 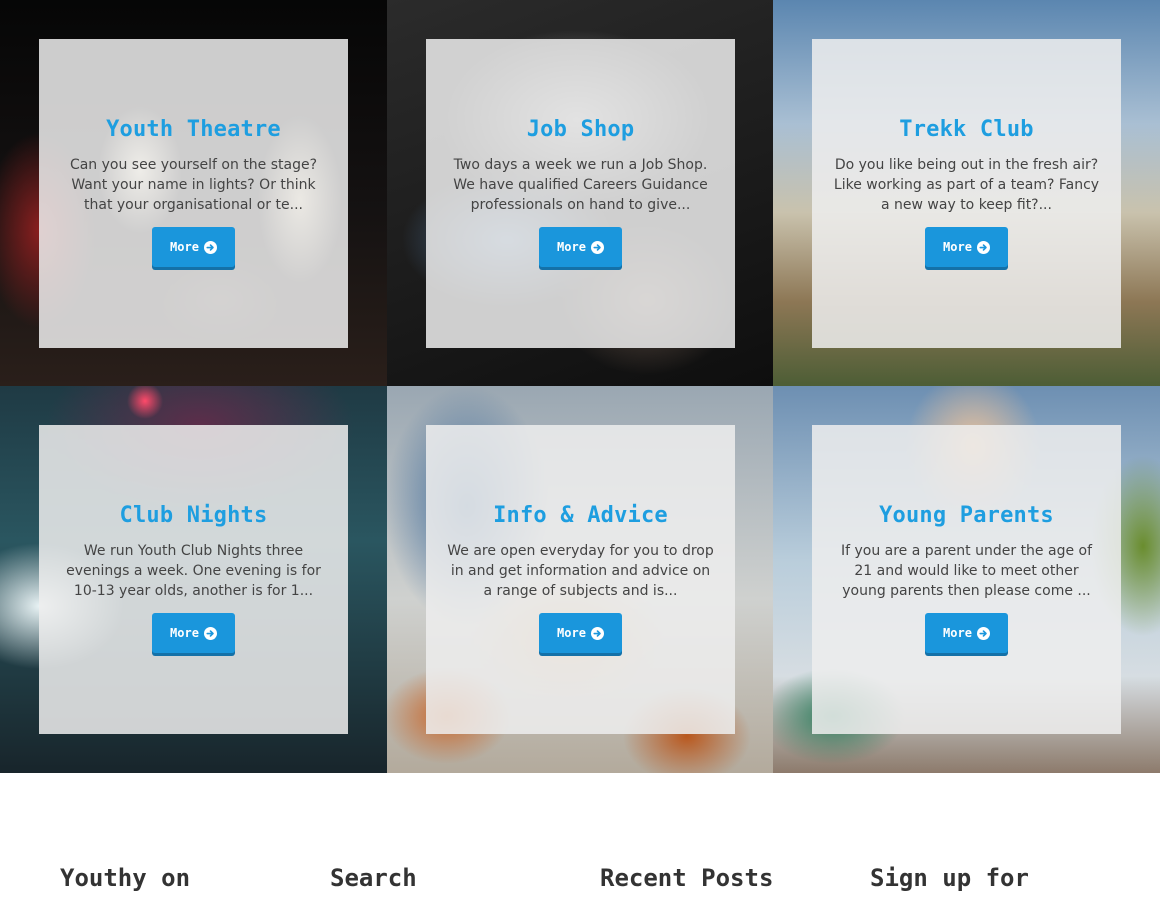 What do you see at coordinates (373, 878) in the screenshot?
I see `footer-heading-search: Search` at bounding box center [373, 878].